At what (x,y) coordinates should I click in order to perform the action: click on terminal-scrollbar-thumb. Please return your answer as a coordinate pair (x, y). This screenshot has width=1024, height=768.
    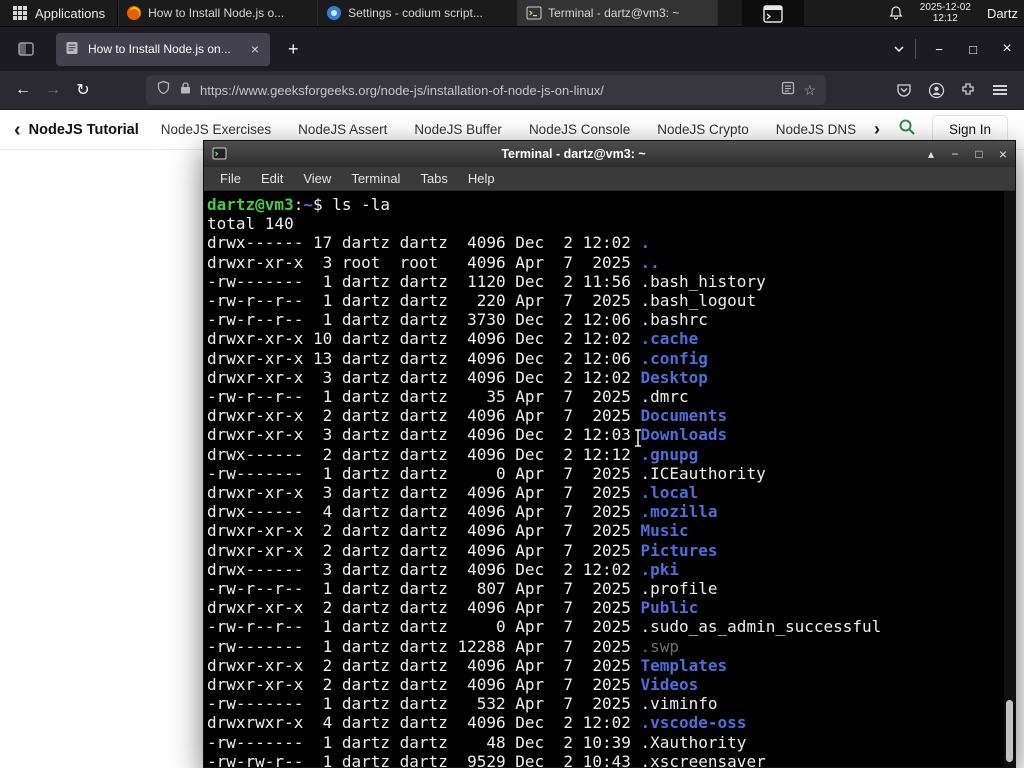
    Looking at the image, I should click on (1009, 731).